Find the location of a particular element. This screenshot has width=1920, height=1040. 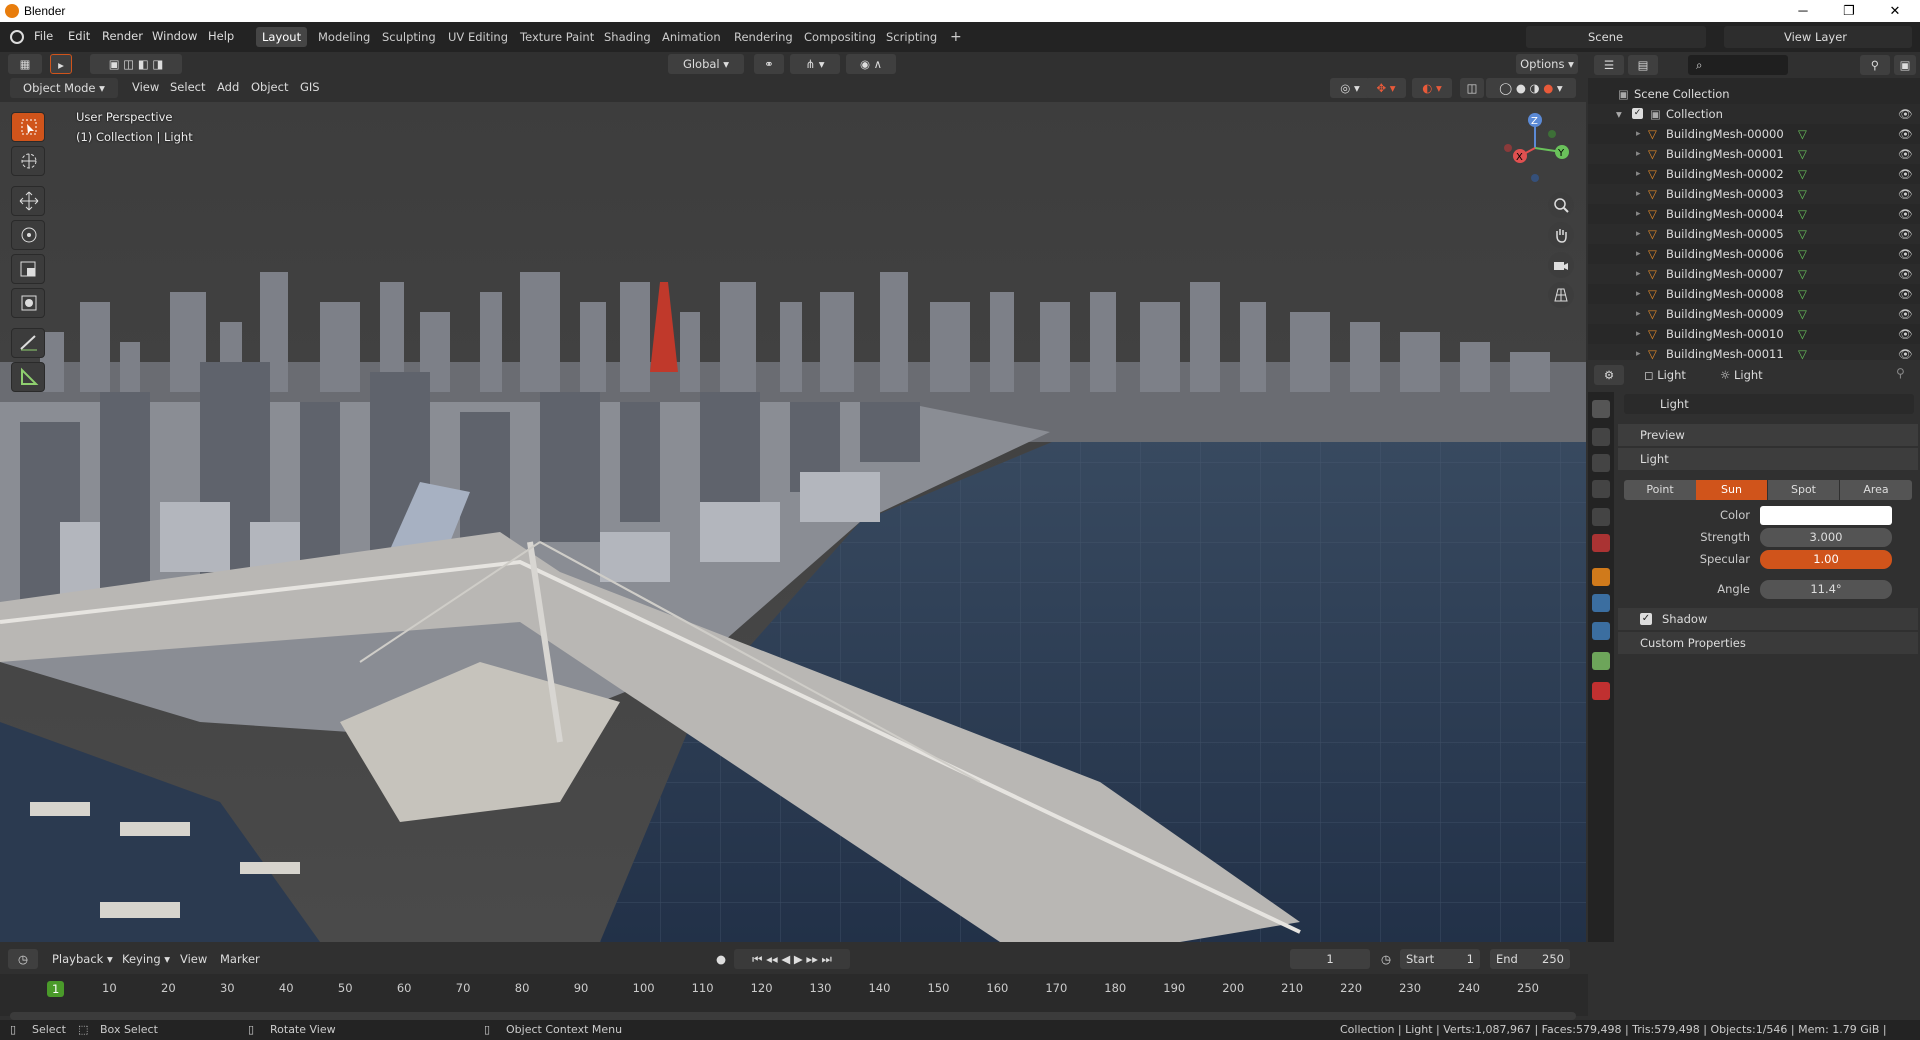

select-box-tool is located at coordinates (28, 127).